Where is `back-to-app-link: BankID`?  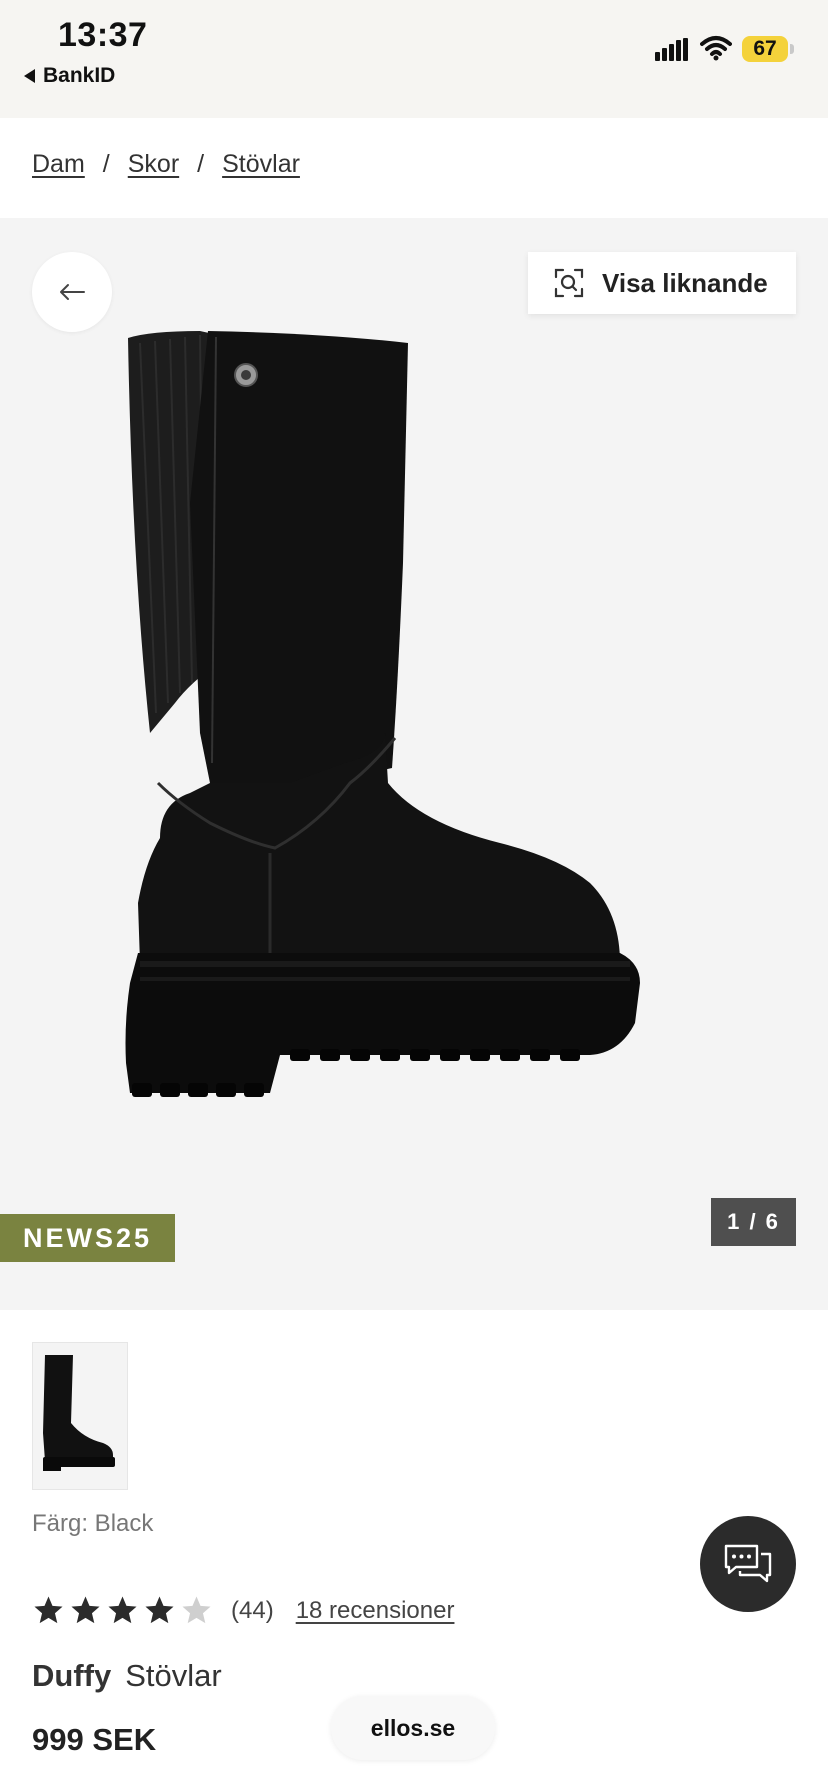 back-to-app-link: BankID is located at coordinates (69, 76).